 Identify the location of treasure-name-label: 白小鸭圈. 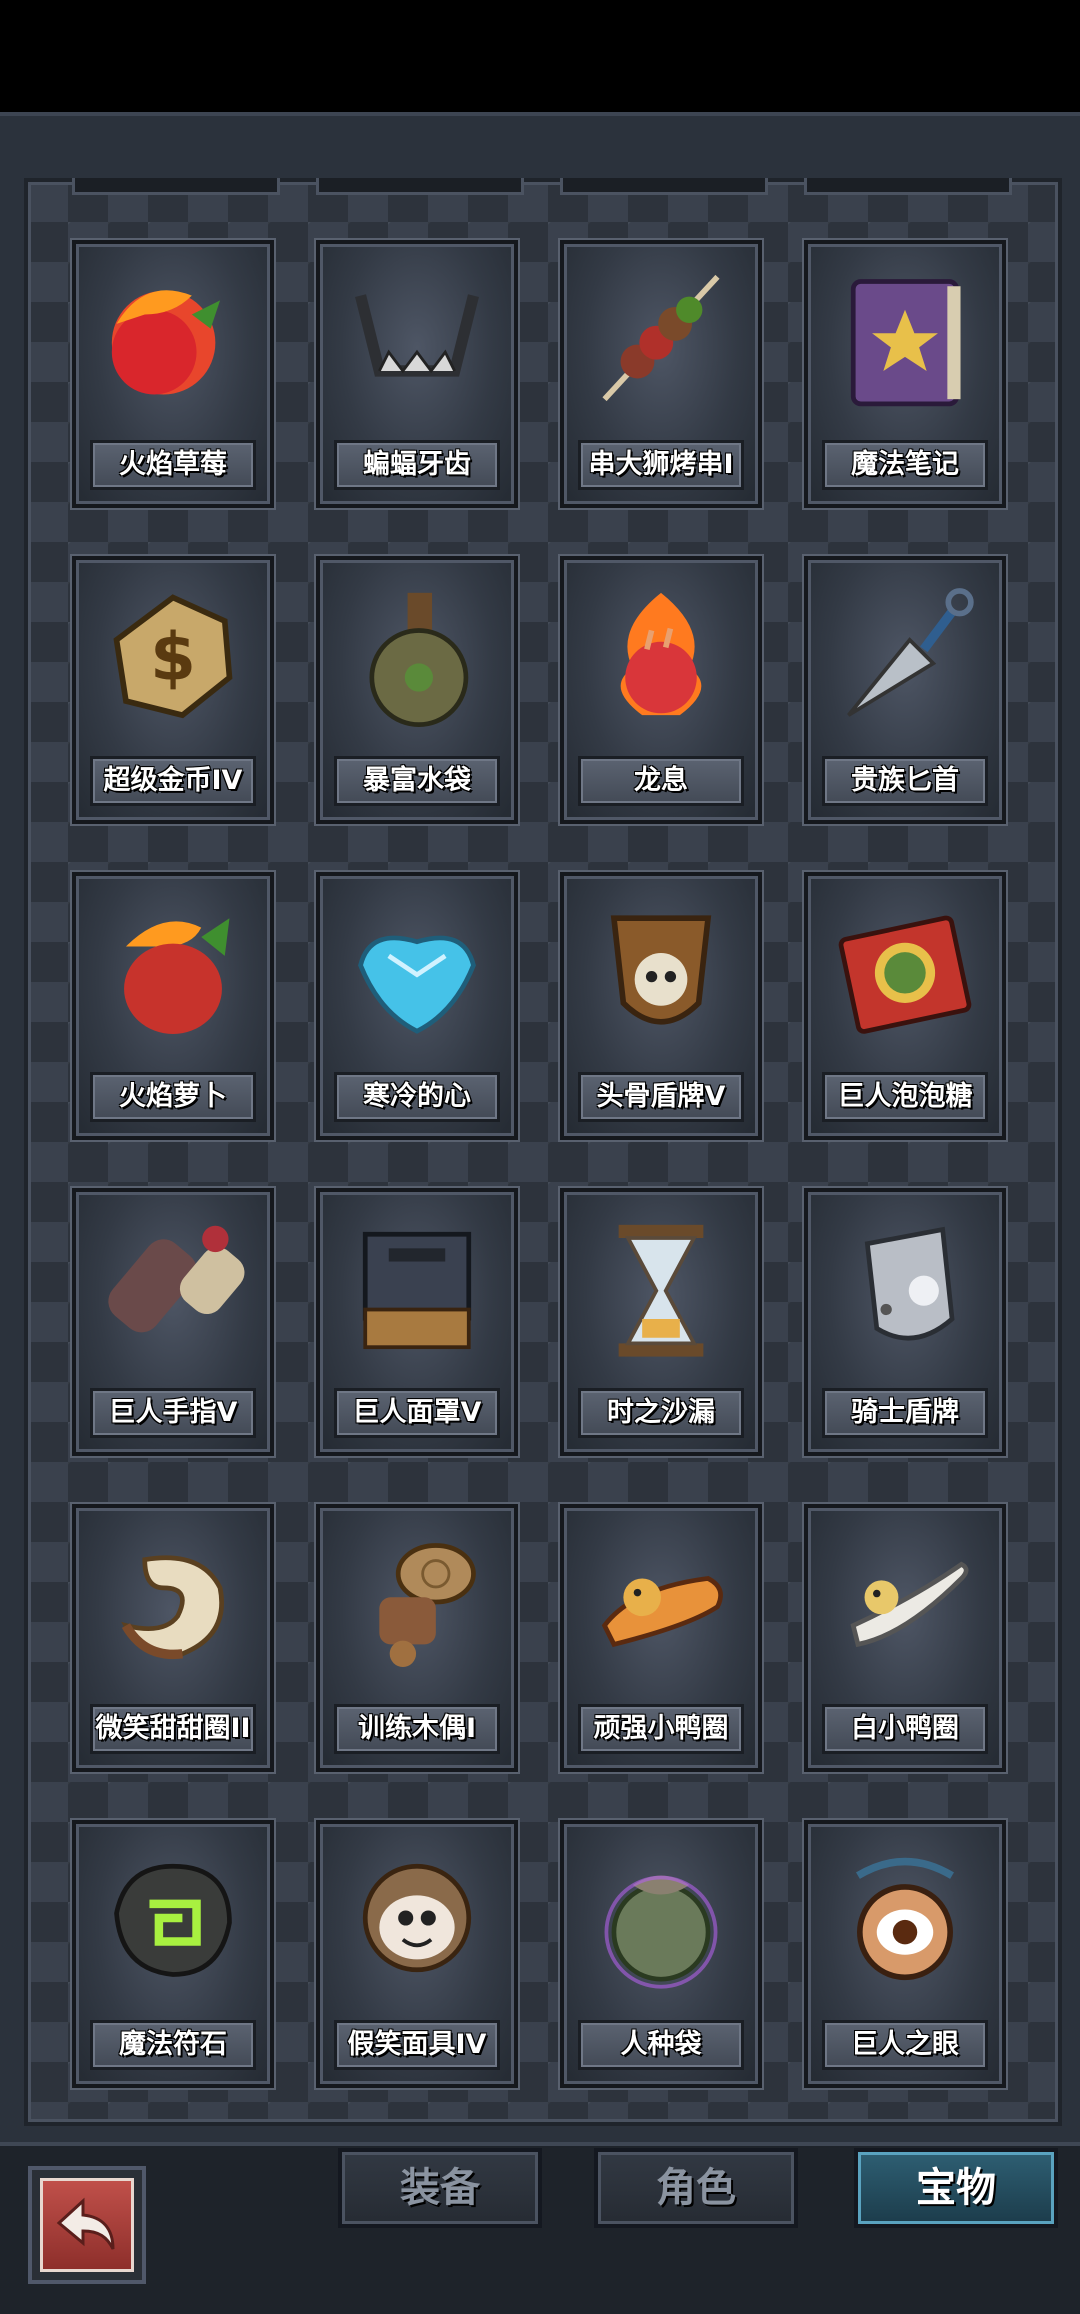
(905, 1729).